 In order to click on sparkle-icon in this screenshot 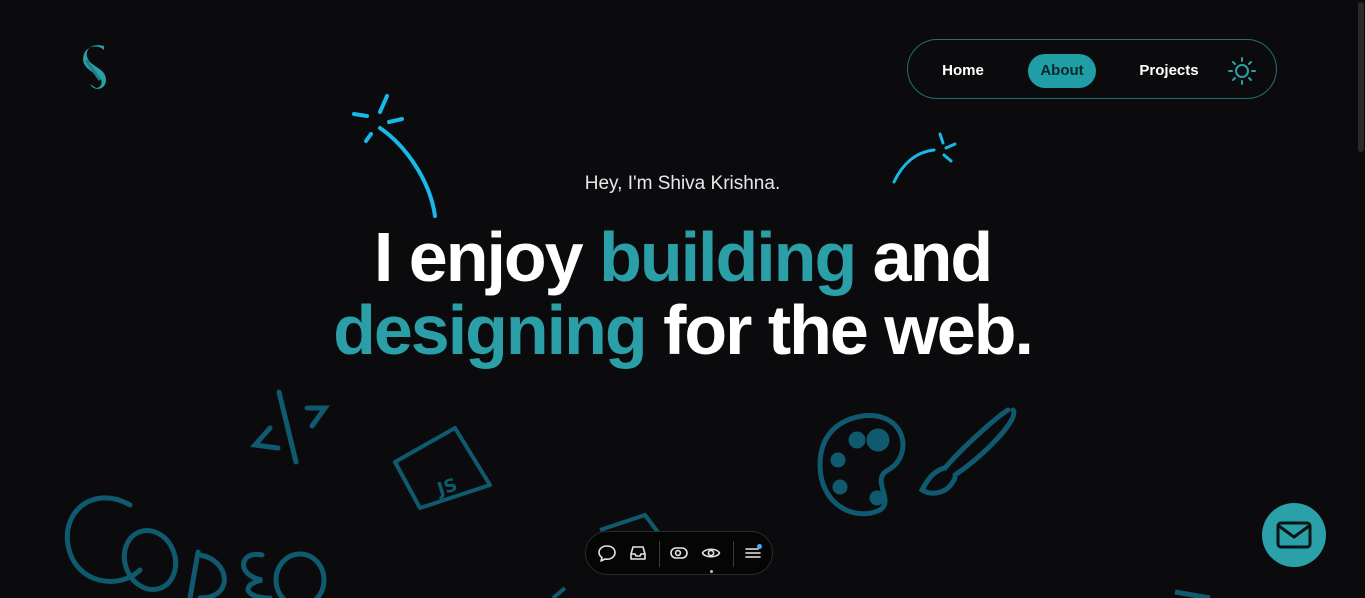, I will do `click(394, 156)`.